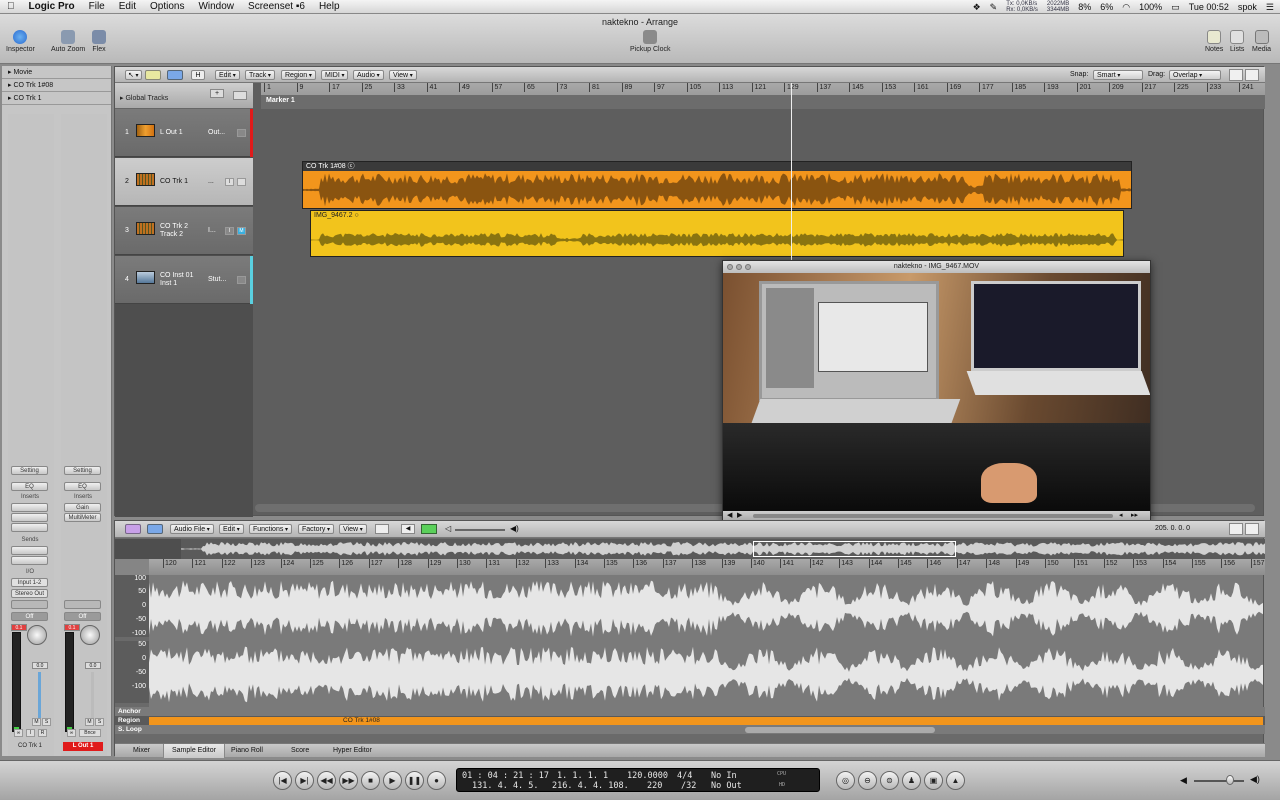 This screenshot has height=800, width=1280. Describe the element at coordinates (911, 780) in the screenshot. I see `solo-icon: ♟` at that location.